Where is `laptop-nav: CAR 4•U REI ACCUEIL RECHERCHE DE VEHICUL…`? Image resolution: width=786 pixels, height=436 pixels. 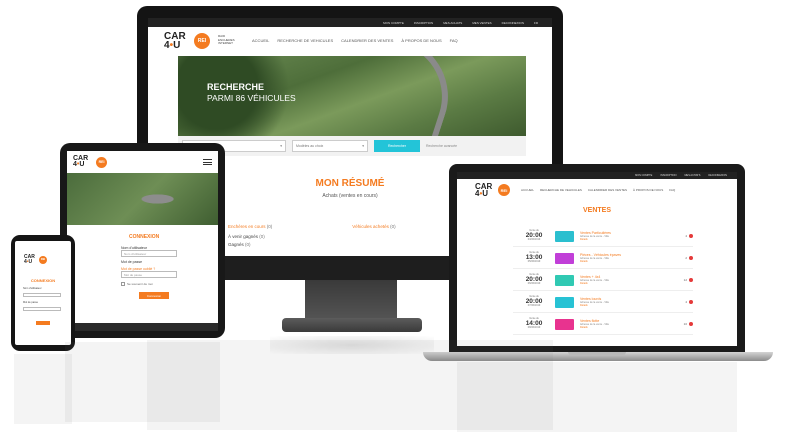 laptop-nav: CAR 4•U REI ACCUEIL RECHERCHE DE VEHICUL… is located at coordinates (597, 190).